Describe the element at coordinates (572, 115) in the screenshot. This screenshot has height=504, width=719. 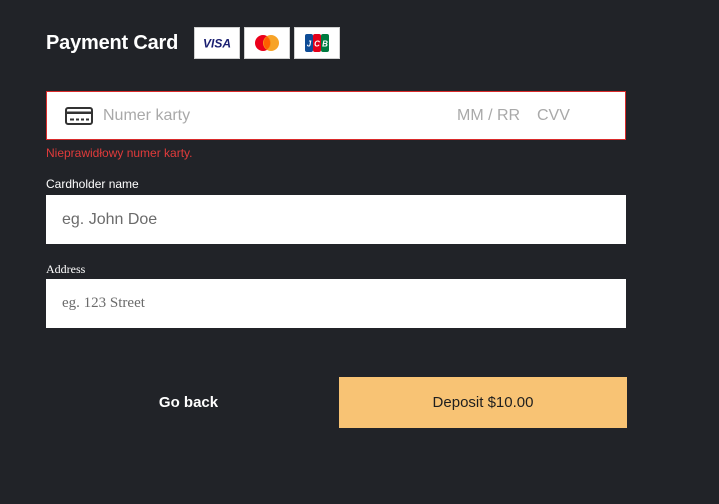
I see `card-cvv-input` at that location.